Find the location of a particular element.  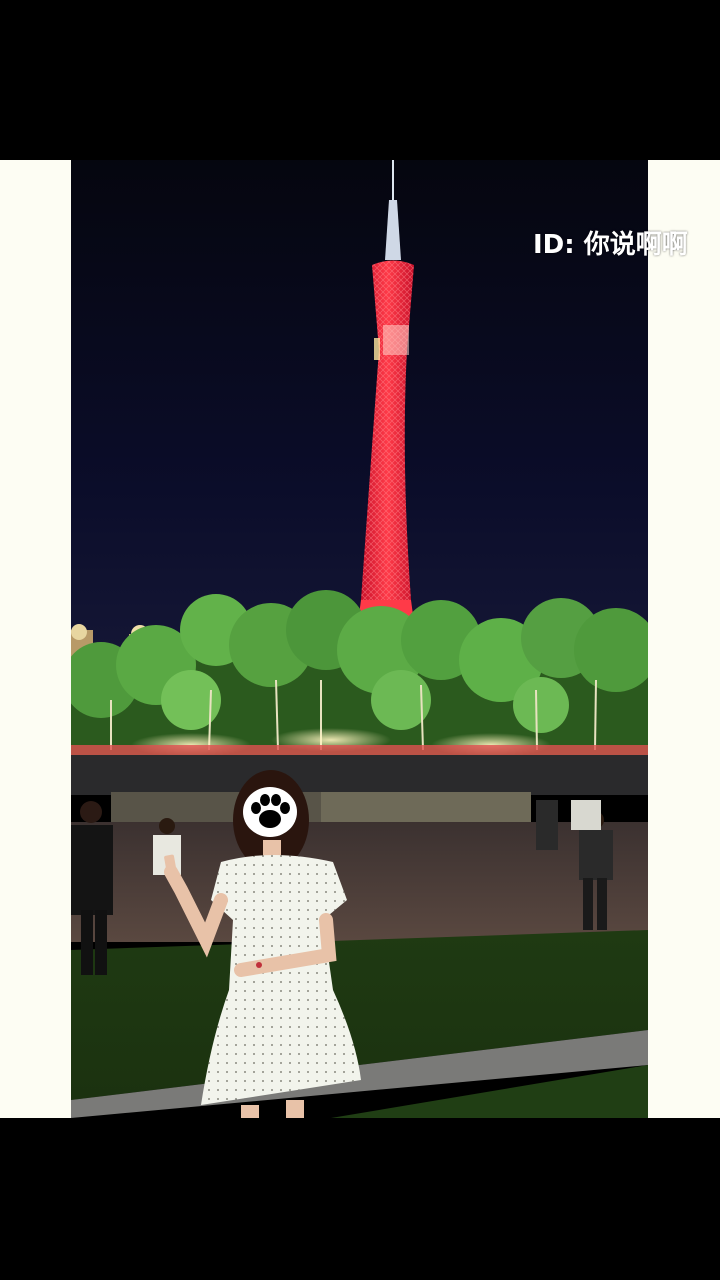

paw-icon is located at coordinates (270, 812).